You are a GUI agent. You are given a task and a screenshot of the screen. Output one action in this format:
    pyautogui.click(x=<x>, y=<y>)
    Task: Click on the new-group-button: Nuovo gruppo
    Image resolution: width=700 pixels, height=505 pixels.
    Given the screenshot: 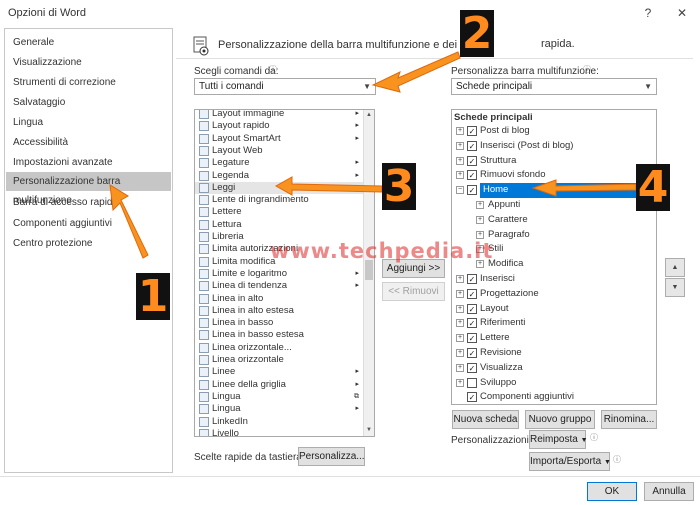 What is the action you would take?
    pyautogui.click(x=560, y=419)
    